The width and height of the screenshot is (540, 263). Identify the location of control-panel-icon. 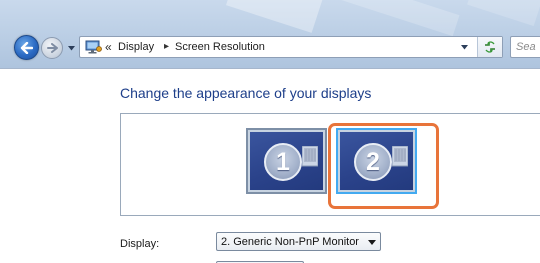
(93, 47).